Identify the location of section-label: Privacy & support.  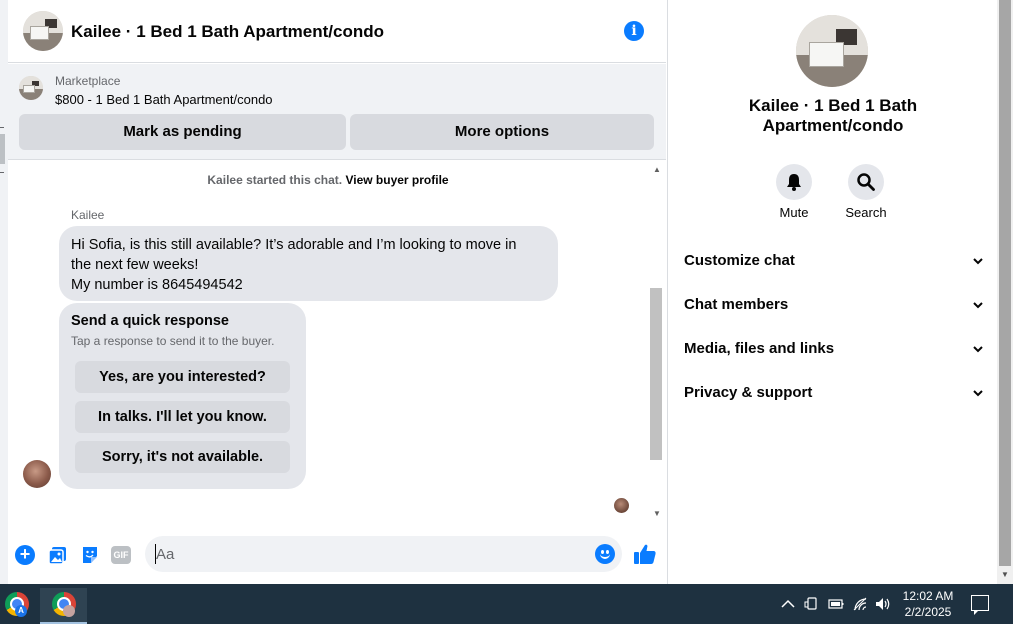
(748, 392).